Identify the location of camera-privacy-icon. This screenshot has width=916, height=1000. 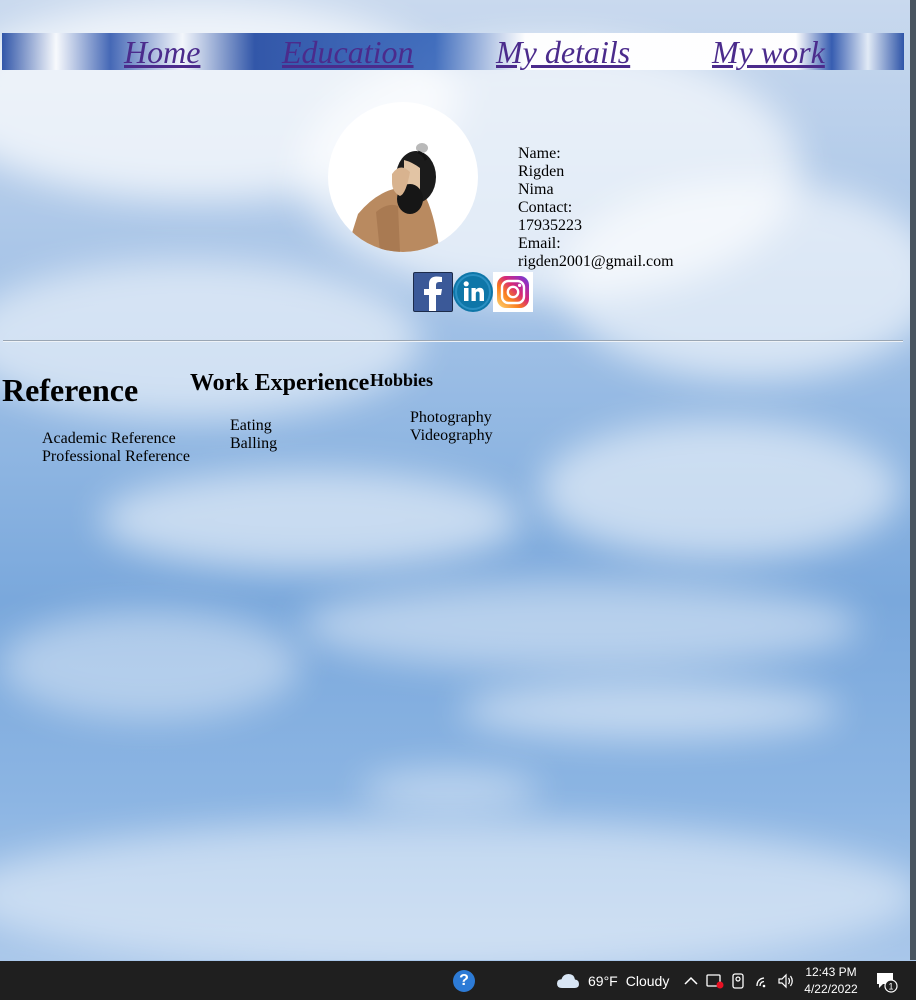
(738, 980).